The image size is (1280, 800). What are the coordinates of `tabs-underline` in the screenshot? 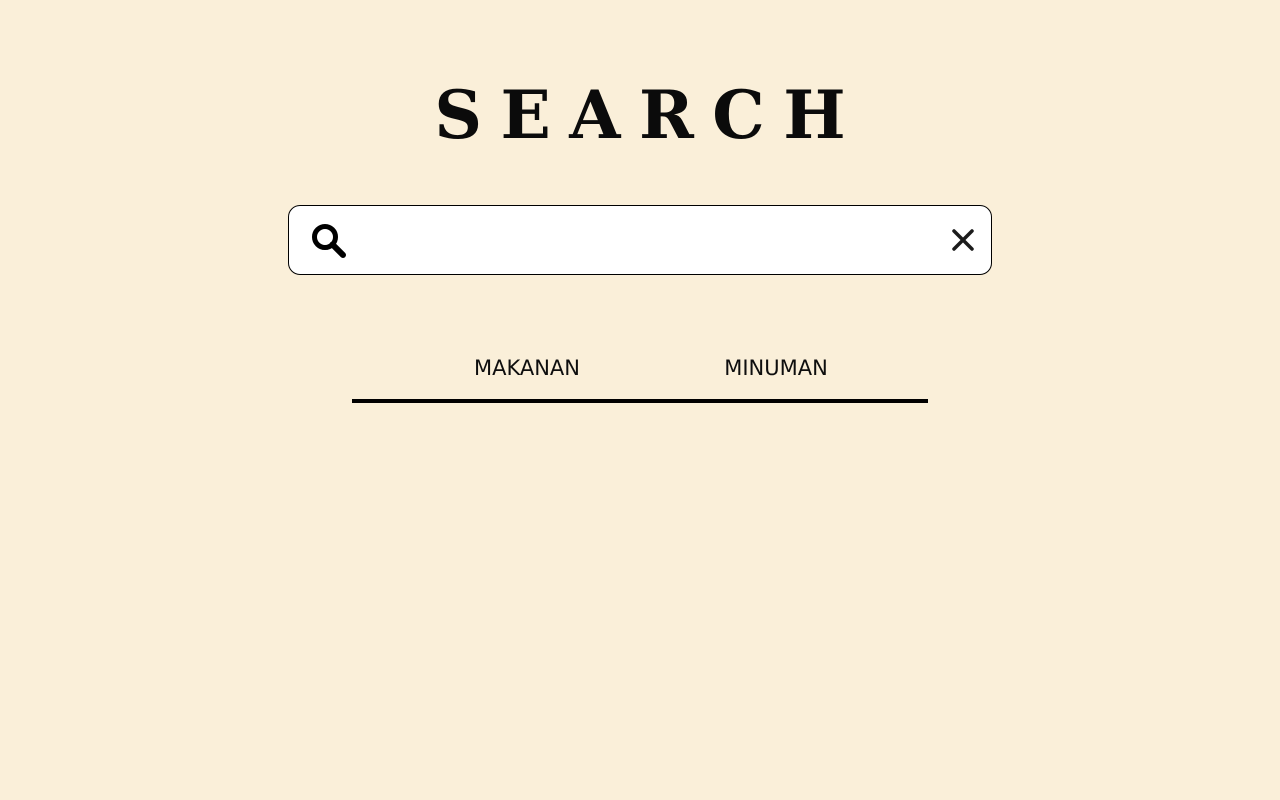 It's located at (640, 401).